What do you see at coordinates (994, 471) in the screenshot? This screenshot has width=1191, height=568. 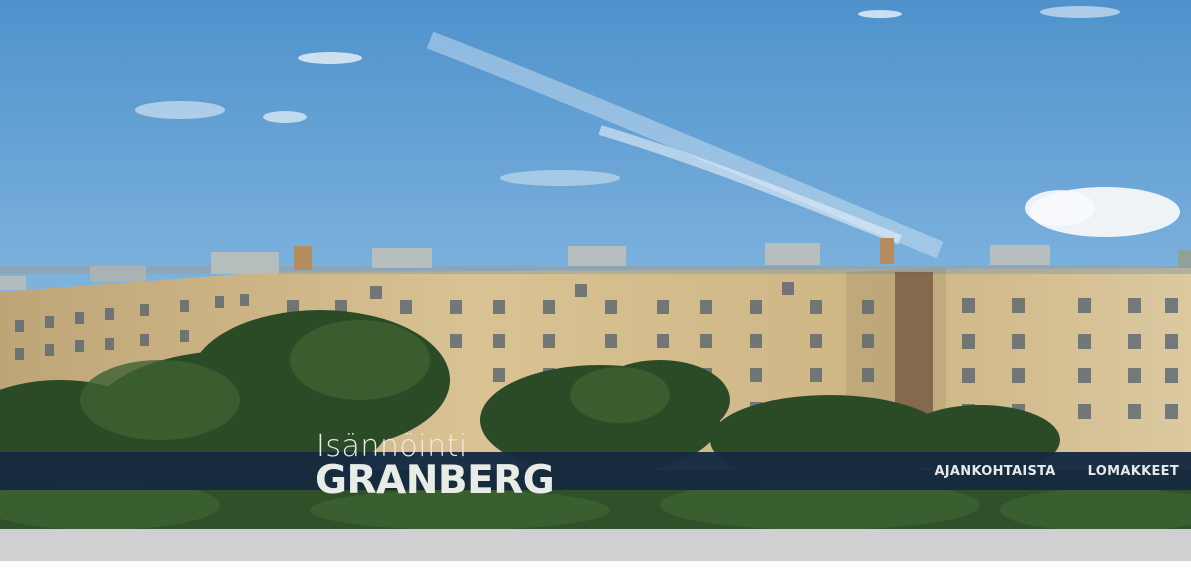 I see `nav-item-ajankohtaista: AJANKOHTAISTA` at bounding box center [994, 471].